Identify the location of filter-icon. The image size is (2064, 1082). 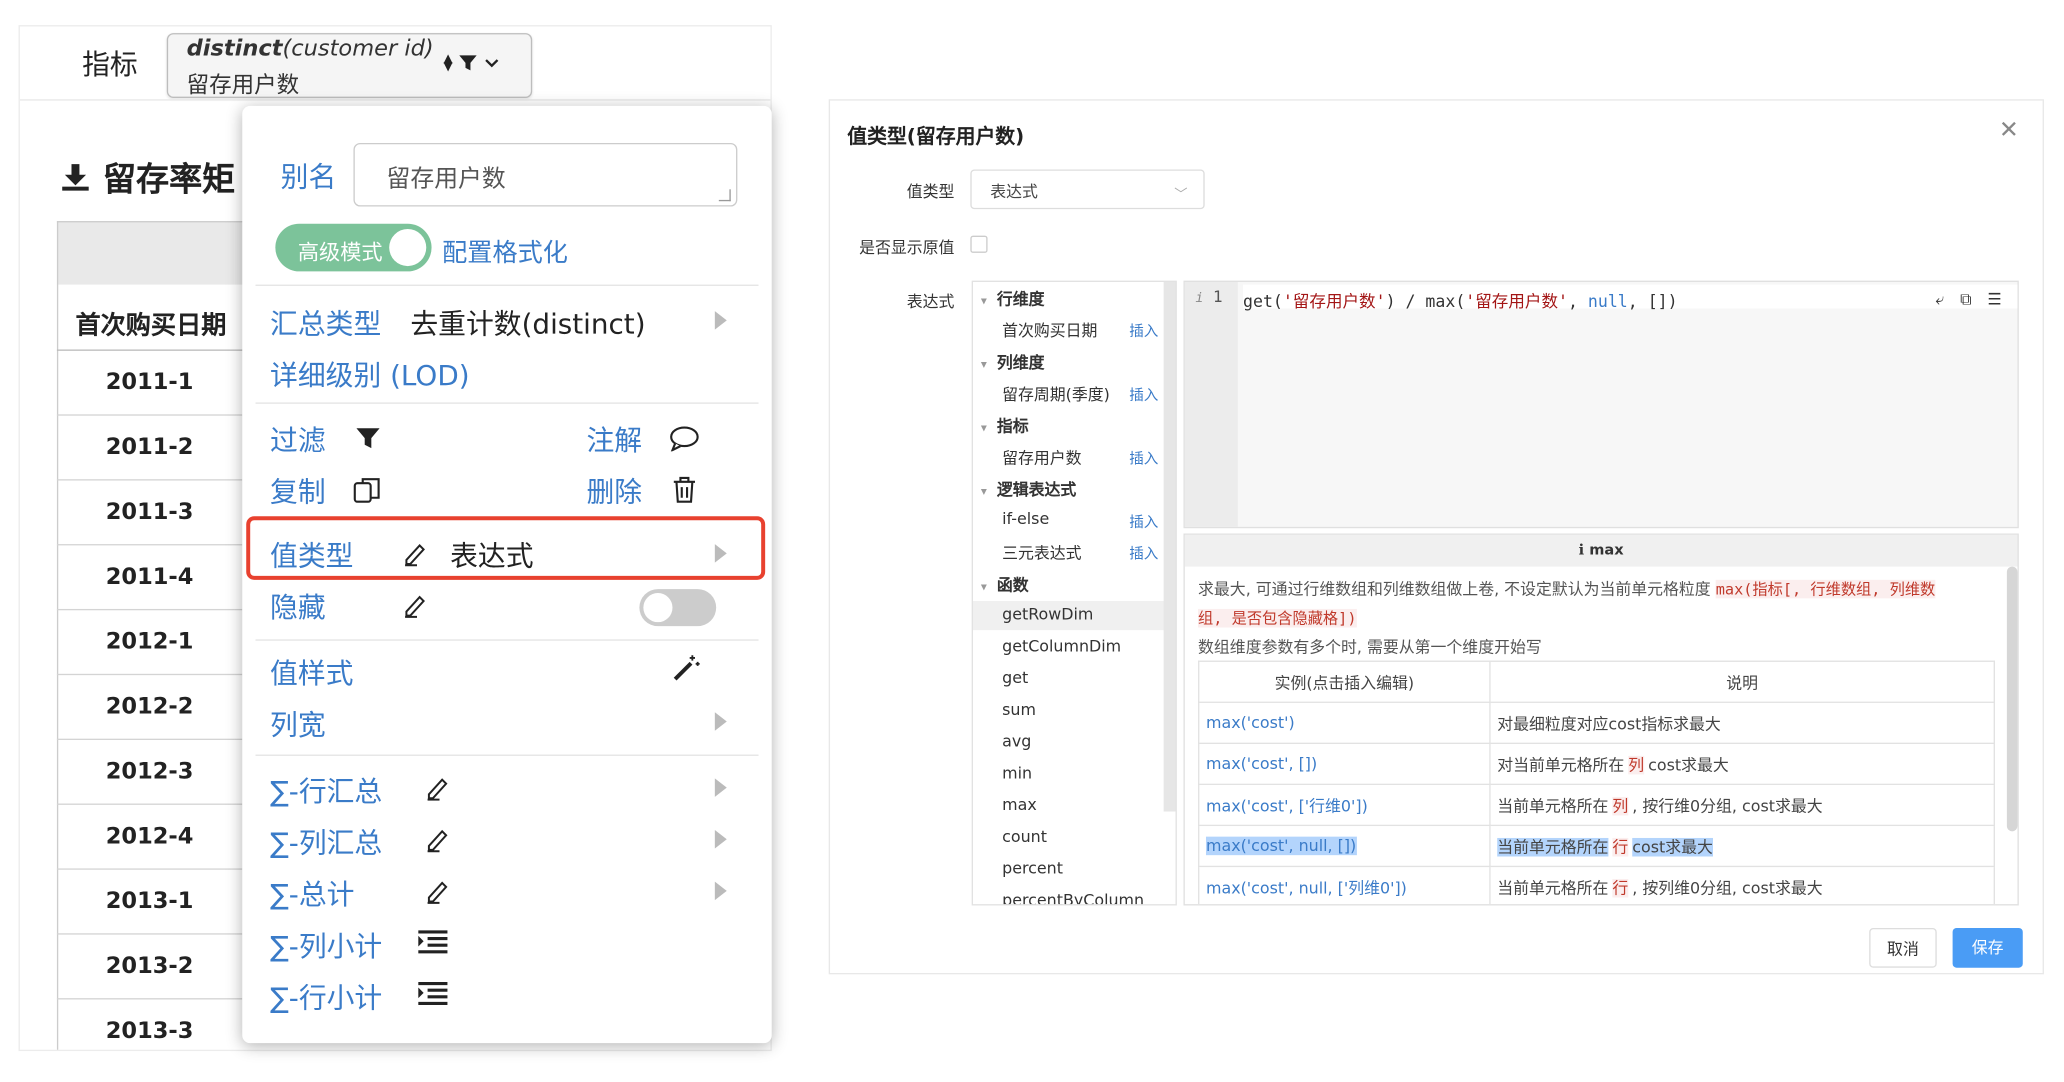
(468, 63).